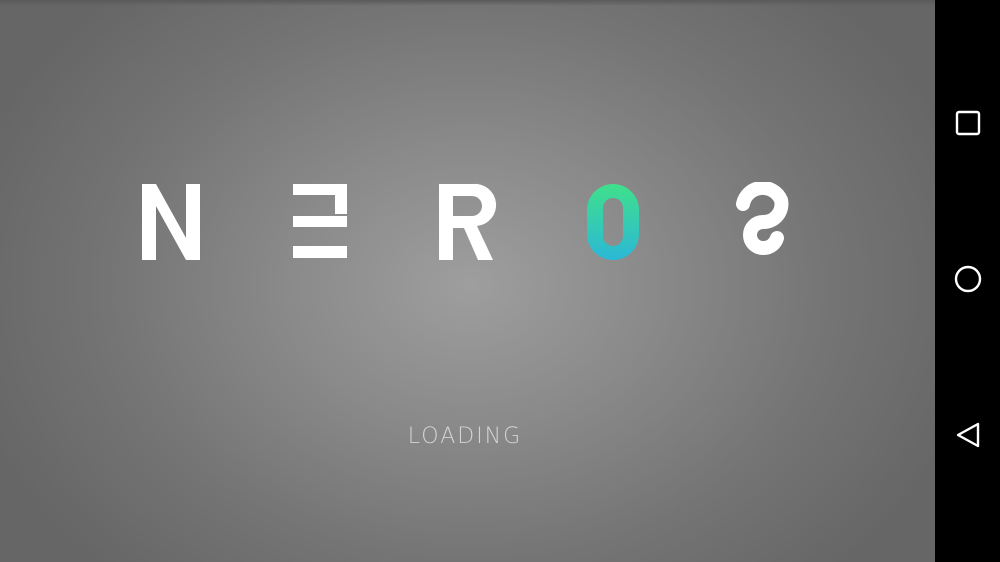 The width and height of the screenshot is (1000, 562). Describe the element at coordinates (171, 222) in the screenshot. I see `logo-letter-n: N` at that location.